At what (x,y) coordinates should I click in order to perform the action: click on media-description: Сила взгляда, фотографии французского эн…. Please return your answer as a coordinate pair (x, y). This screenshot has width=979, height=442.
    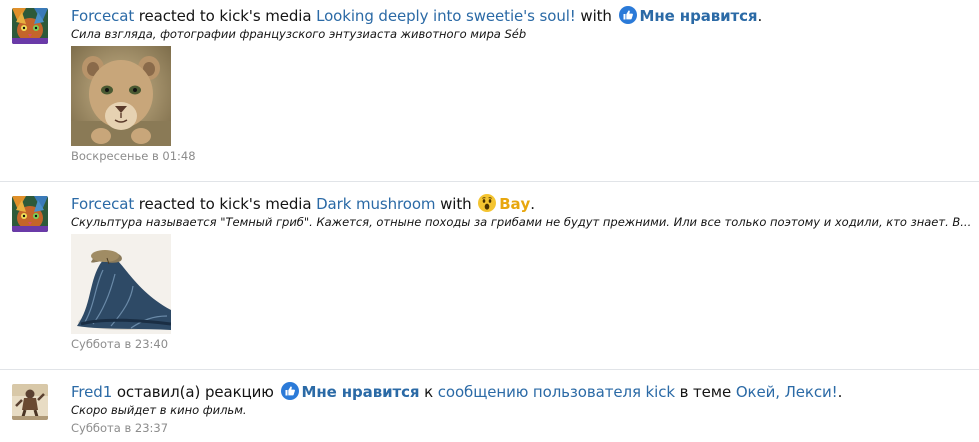
    Looking at the image, I should click on (299, 34).